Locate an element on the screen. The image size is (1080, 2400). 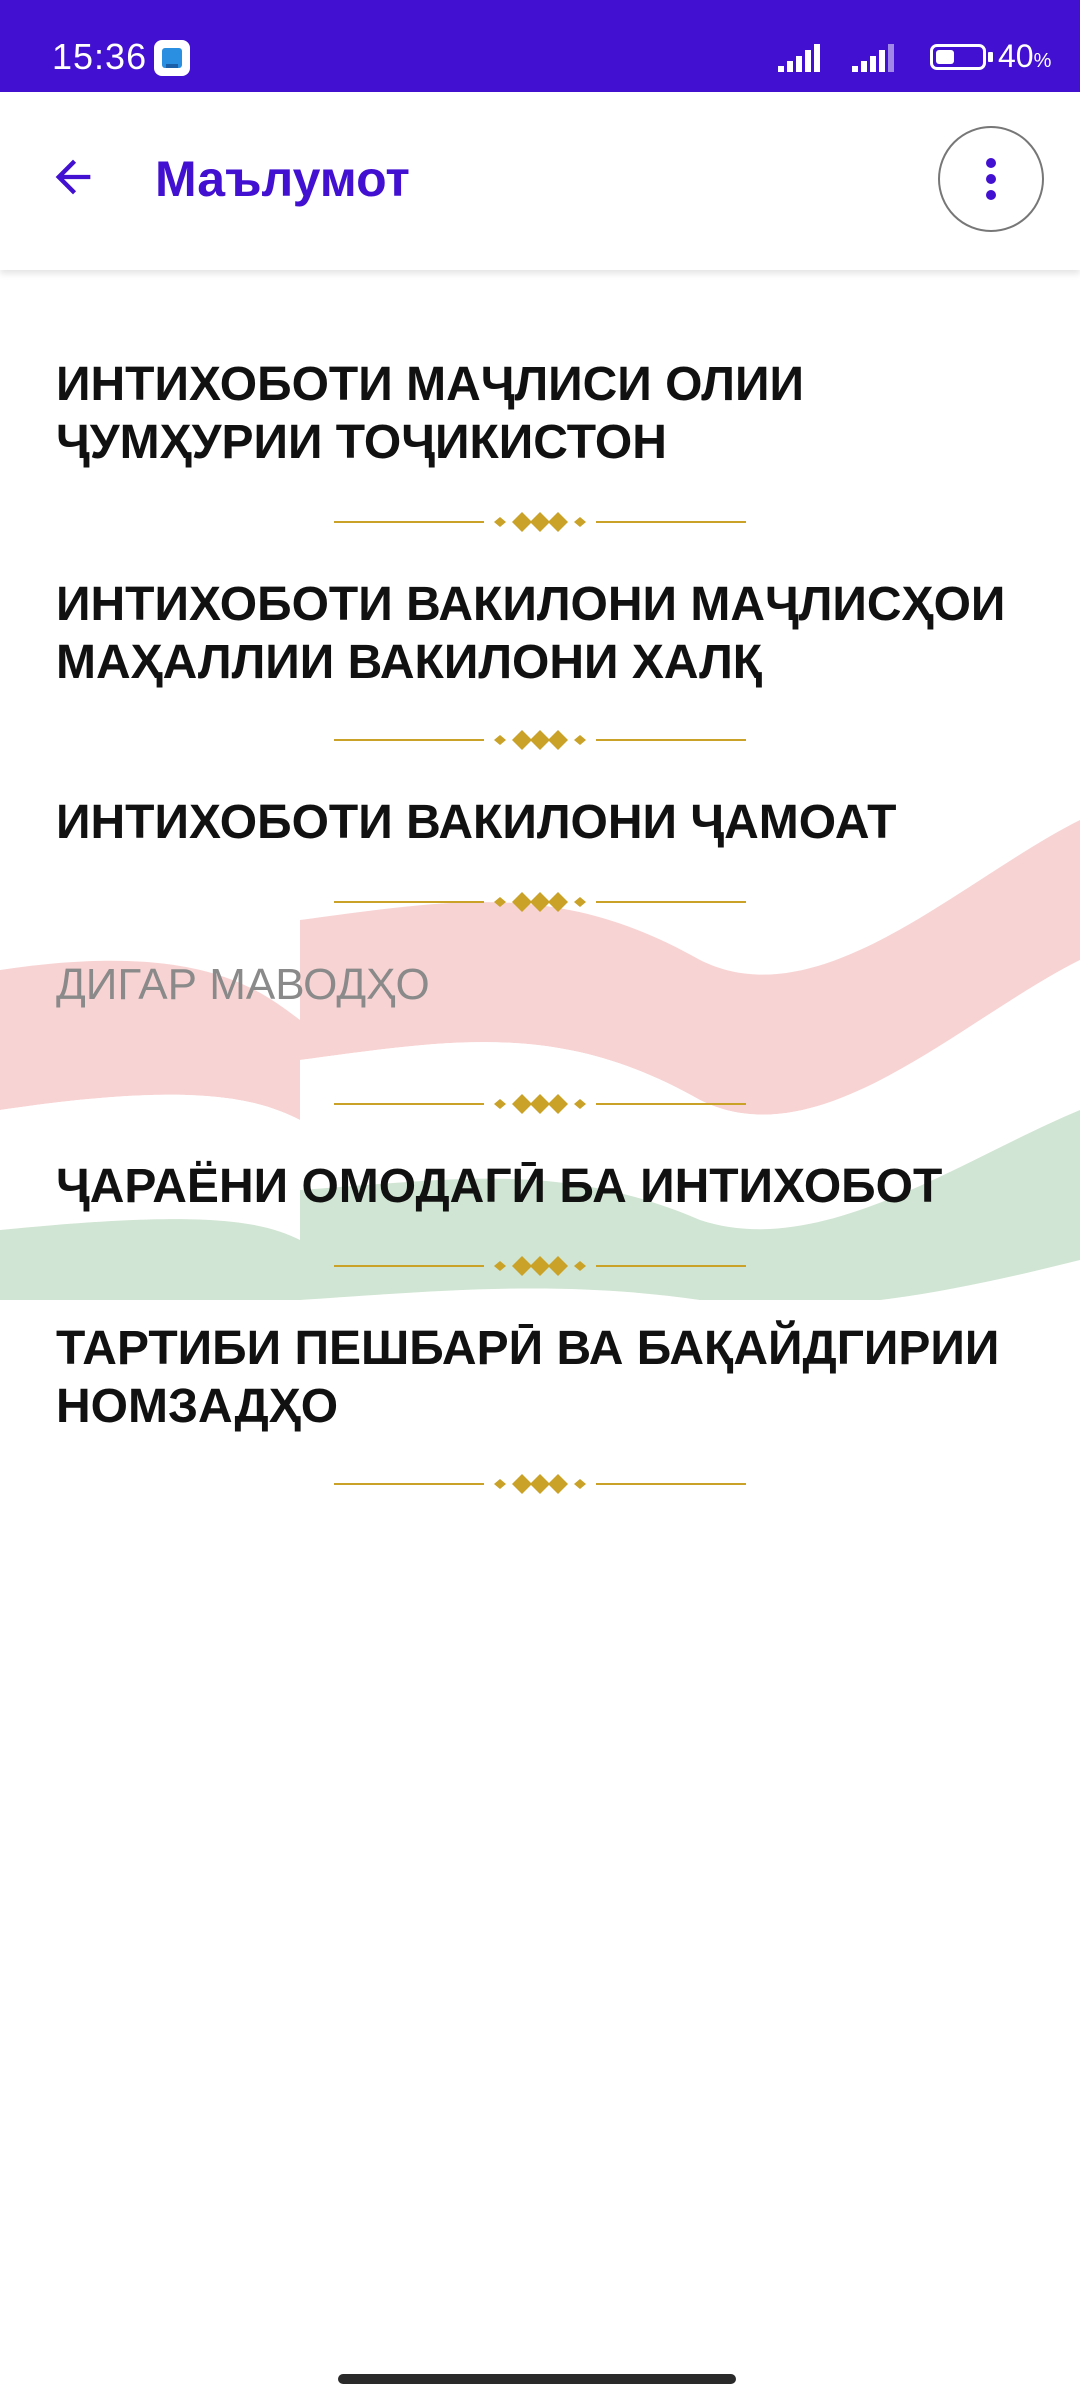
battery-icon is located at coordinates (958, 57).